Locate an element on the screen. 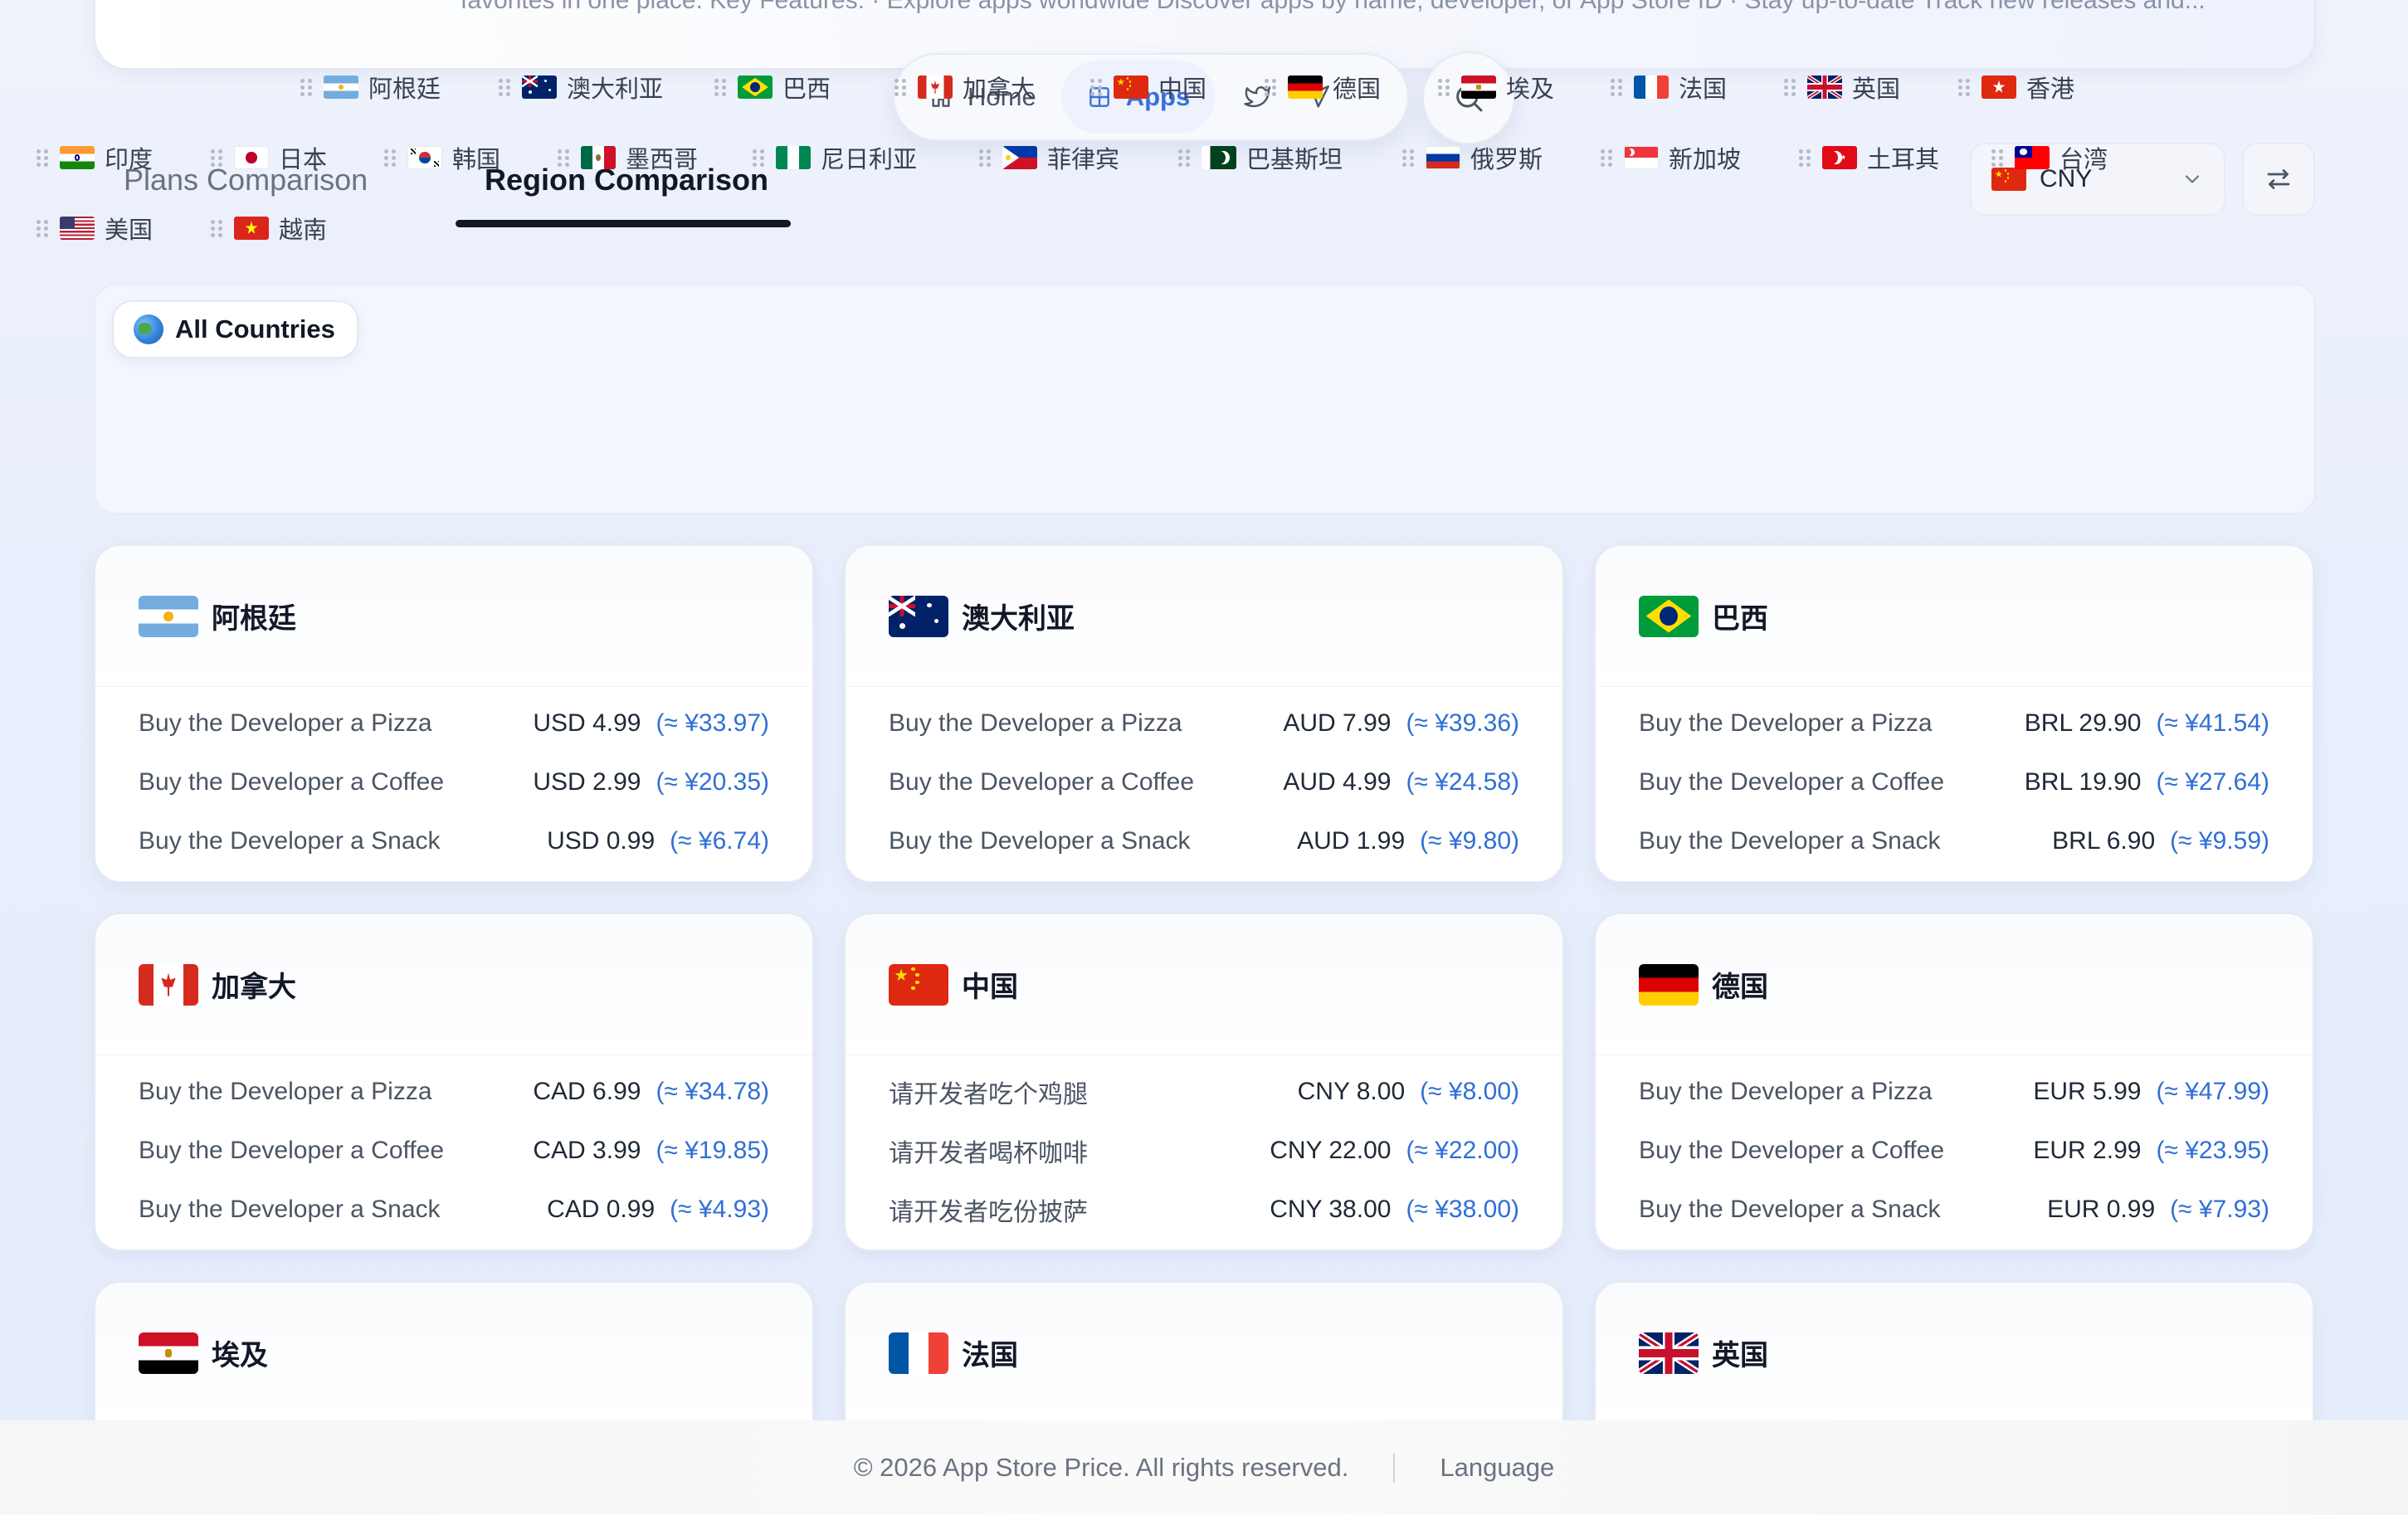  country-chip-us: 美国 is located at coordinates (94, 228).